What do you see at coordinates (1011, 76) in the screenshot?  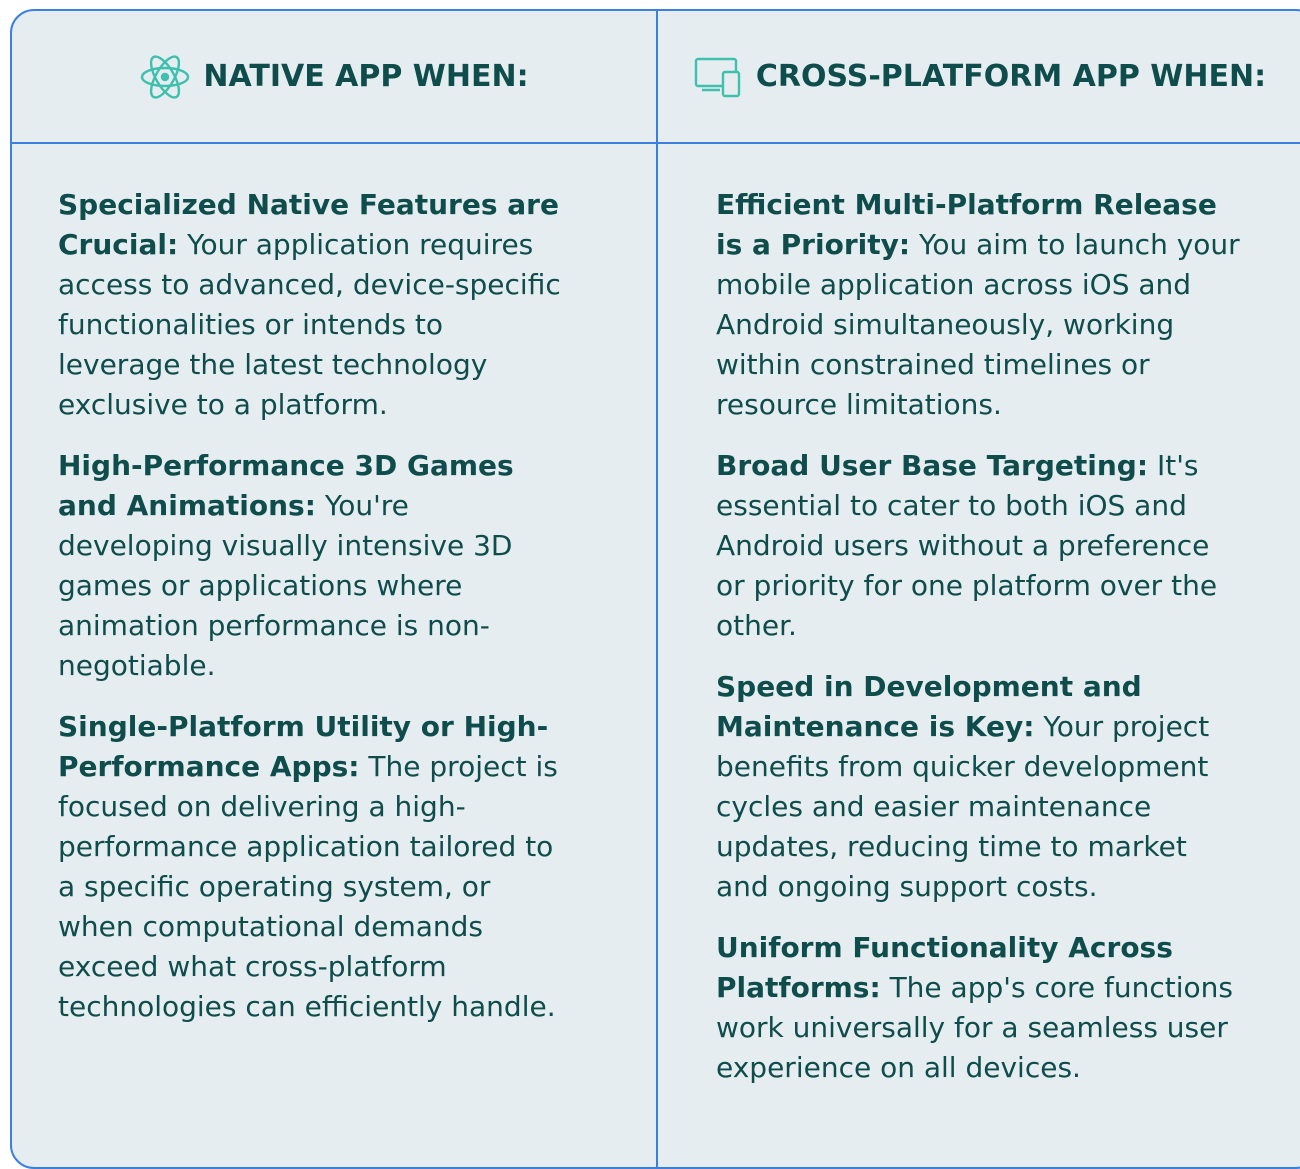 I see `cross-platform-title: CROSS-PLATFORM APP WHEN:` at bounding box center [1011, 76].